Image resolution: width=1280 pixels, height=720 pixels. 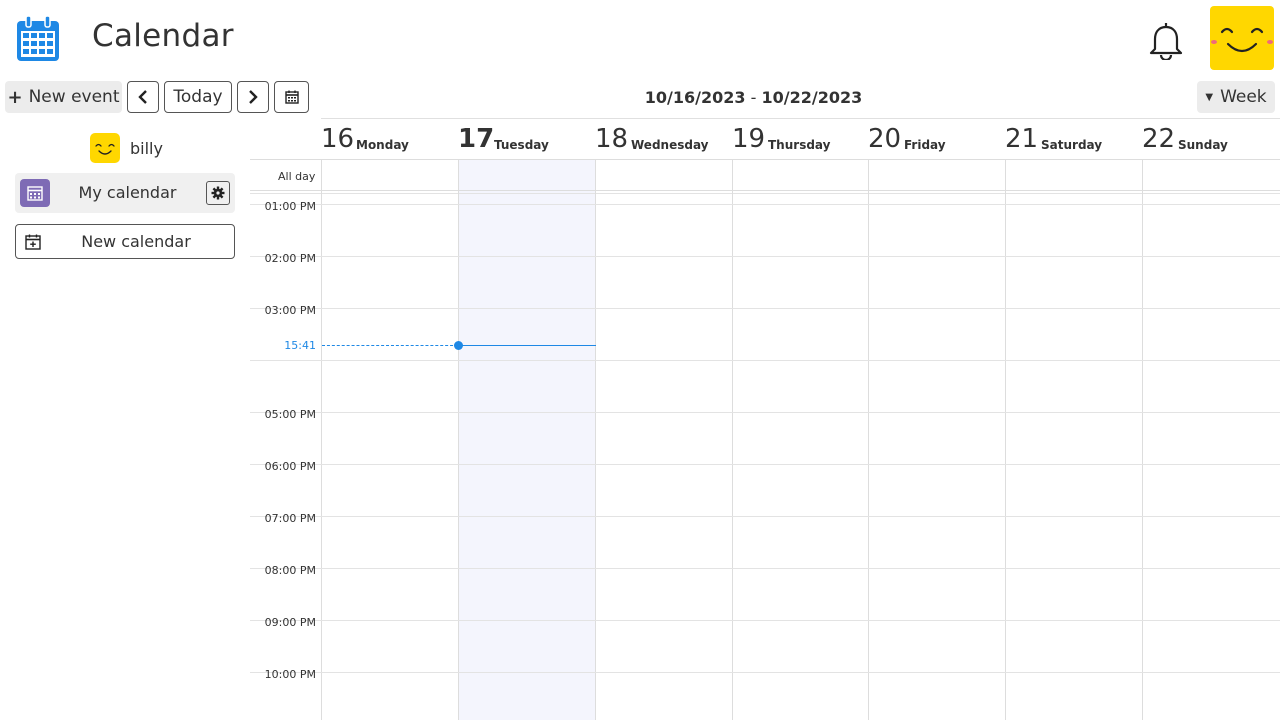 I want to click on calendar-icon, so click(x=38, y=39).